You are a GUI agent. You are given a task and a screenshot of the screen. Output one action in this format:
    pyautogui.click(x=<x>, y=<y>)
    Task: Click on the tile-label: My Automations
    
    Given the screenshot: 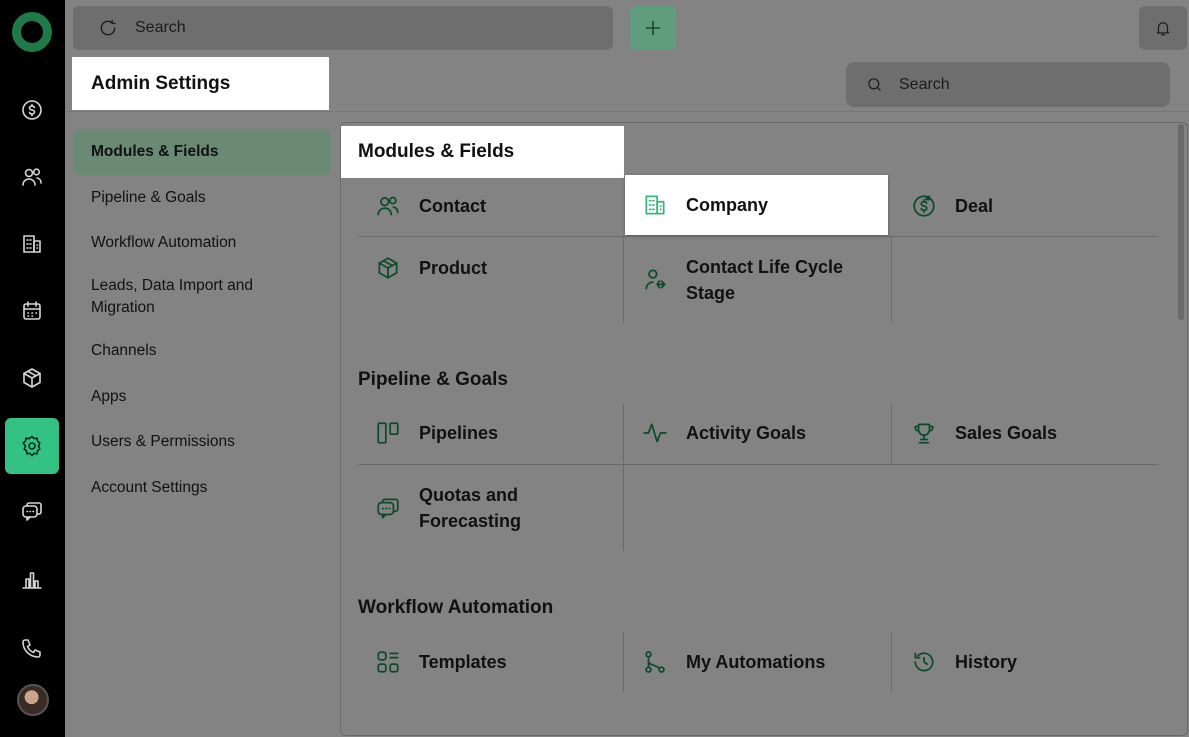 What is the action you would take?
    pyautogui.click(x=756, y=662)
    